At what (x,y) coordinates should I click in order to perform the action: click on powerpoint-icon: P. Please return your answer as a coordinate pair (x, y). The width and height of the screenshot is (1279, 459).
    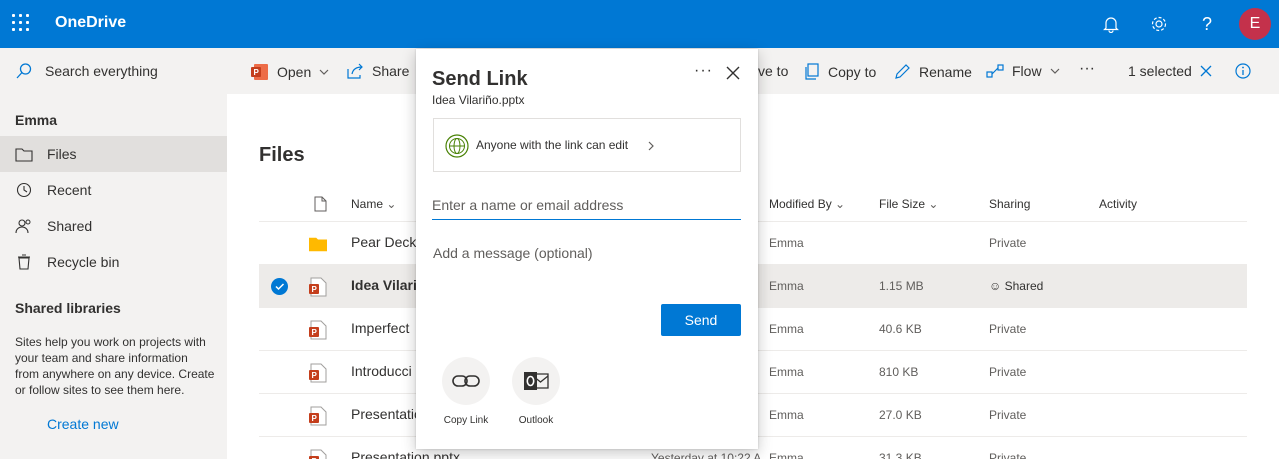
    Looking at the image, I should click on (259, 72).